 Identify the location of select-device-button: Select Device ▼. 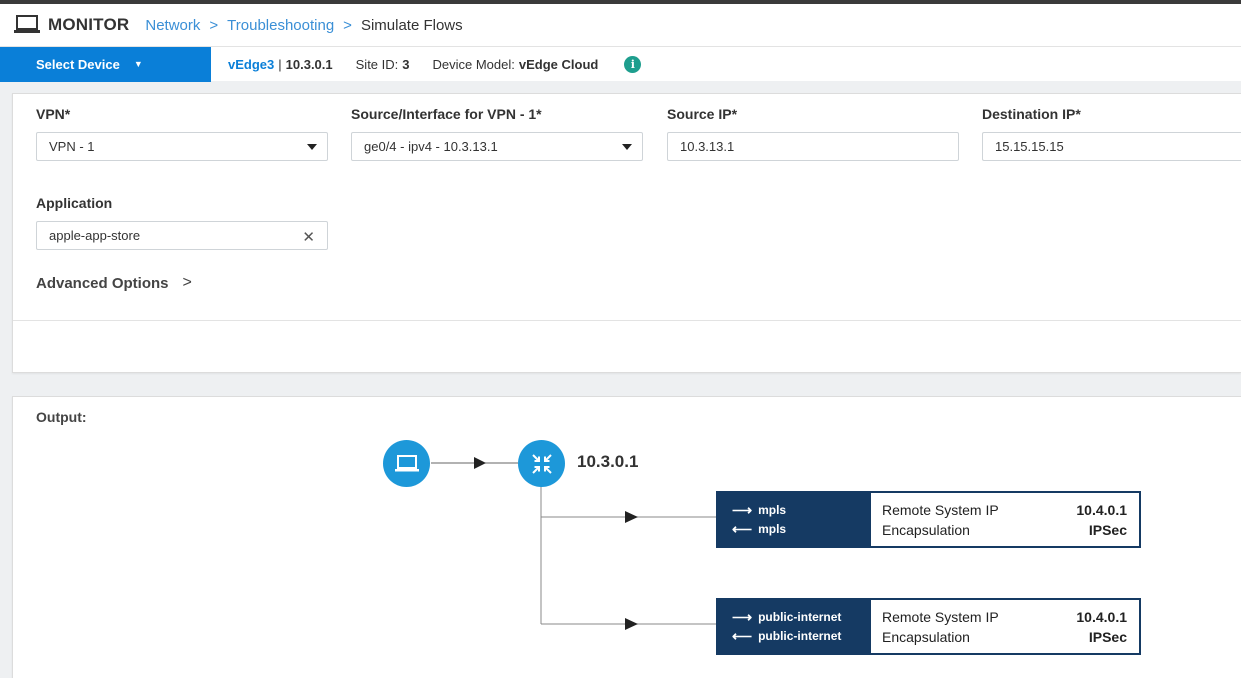
(105, 64).